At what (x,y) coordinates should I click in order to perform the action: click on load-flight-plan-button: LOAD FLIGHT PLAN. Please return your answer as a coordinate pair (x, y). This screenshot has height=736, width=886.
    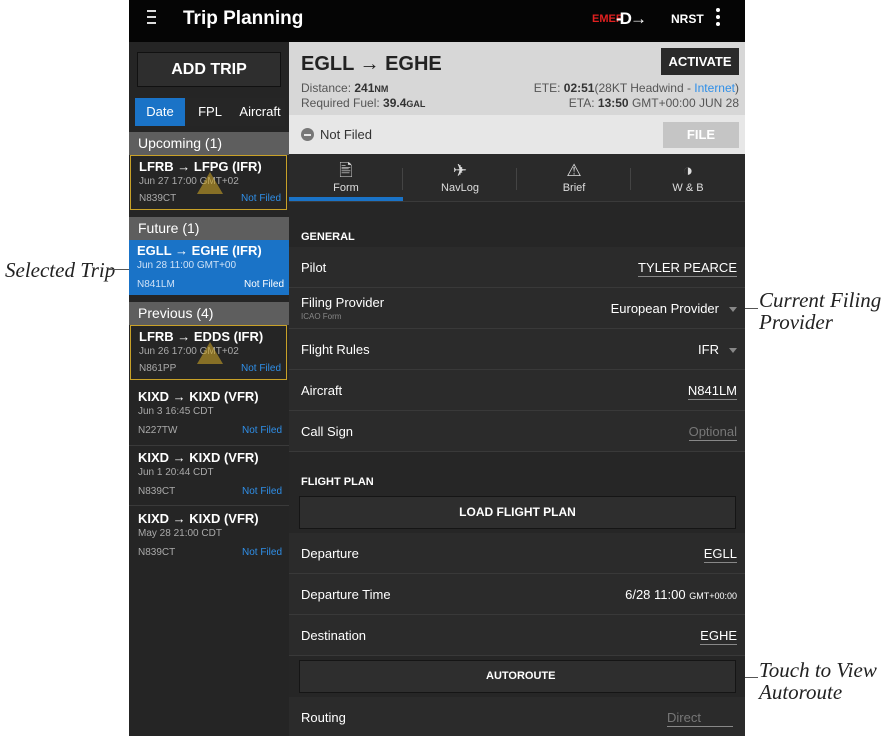
    Looking at the image, I should click on (517, 512).